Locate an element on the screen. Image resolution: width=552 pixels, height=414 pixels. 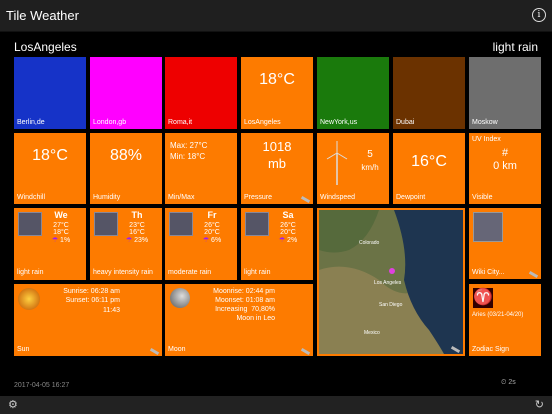
forecast-tile: Fr 26°C 20°C ☂ 6% moderate rain is located at coordinates (201, 244).